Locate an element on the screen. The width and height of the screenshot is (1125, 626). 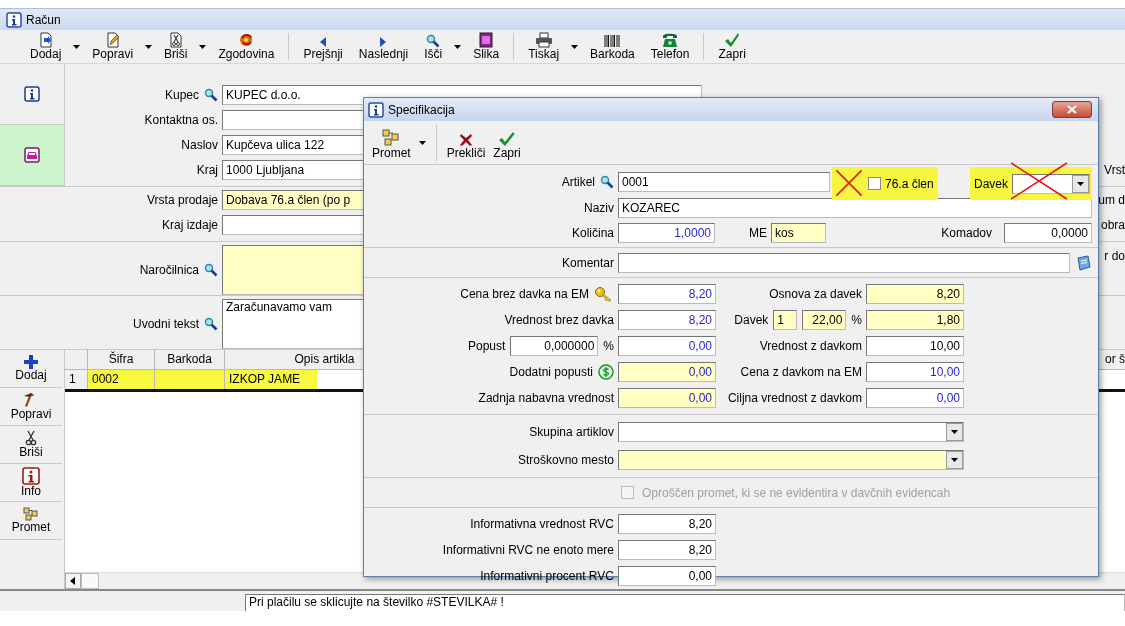
input-field: 1,80 is located at coordinates (915, 320).